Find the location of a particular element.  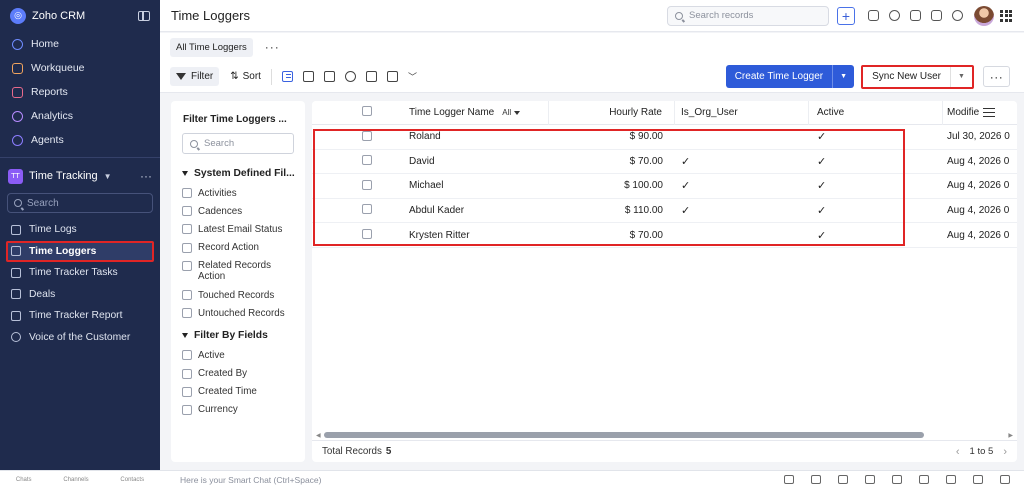

horizontal-scrollbar: ◀ ▶ is located at coordinates (664, 435).